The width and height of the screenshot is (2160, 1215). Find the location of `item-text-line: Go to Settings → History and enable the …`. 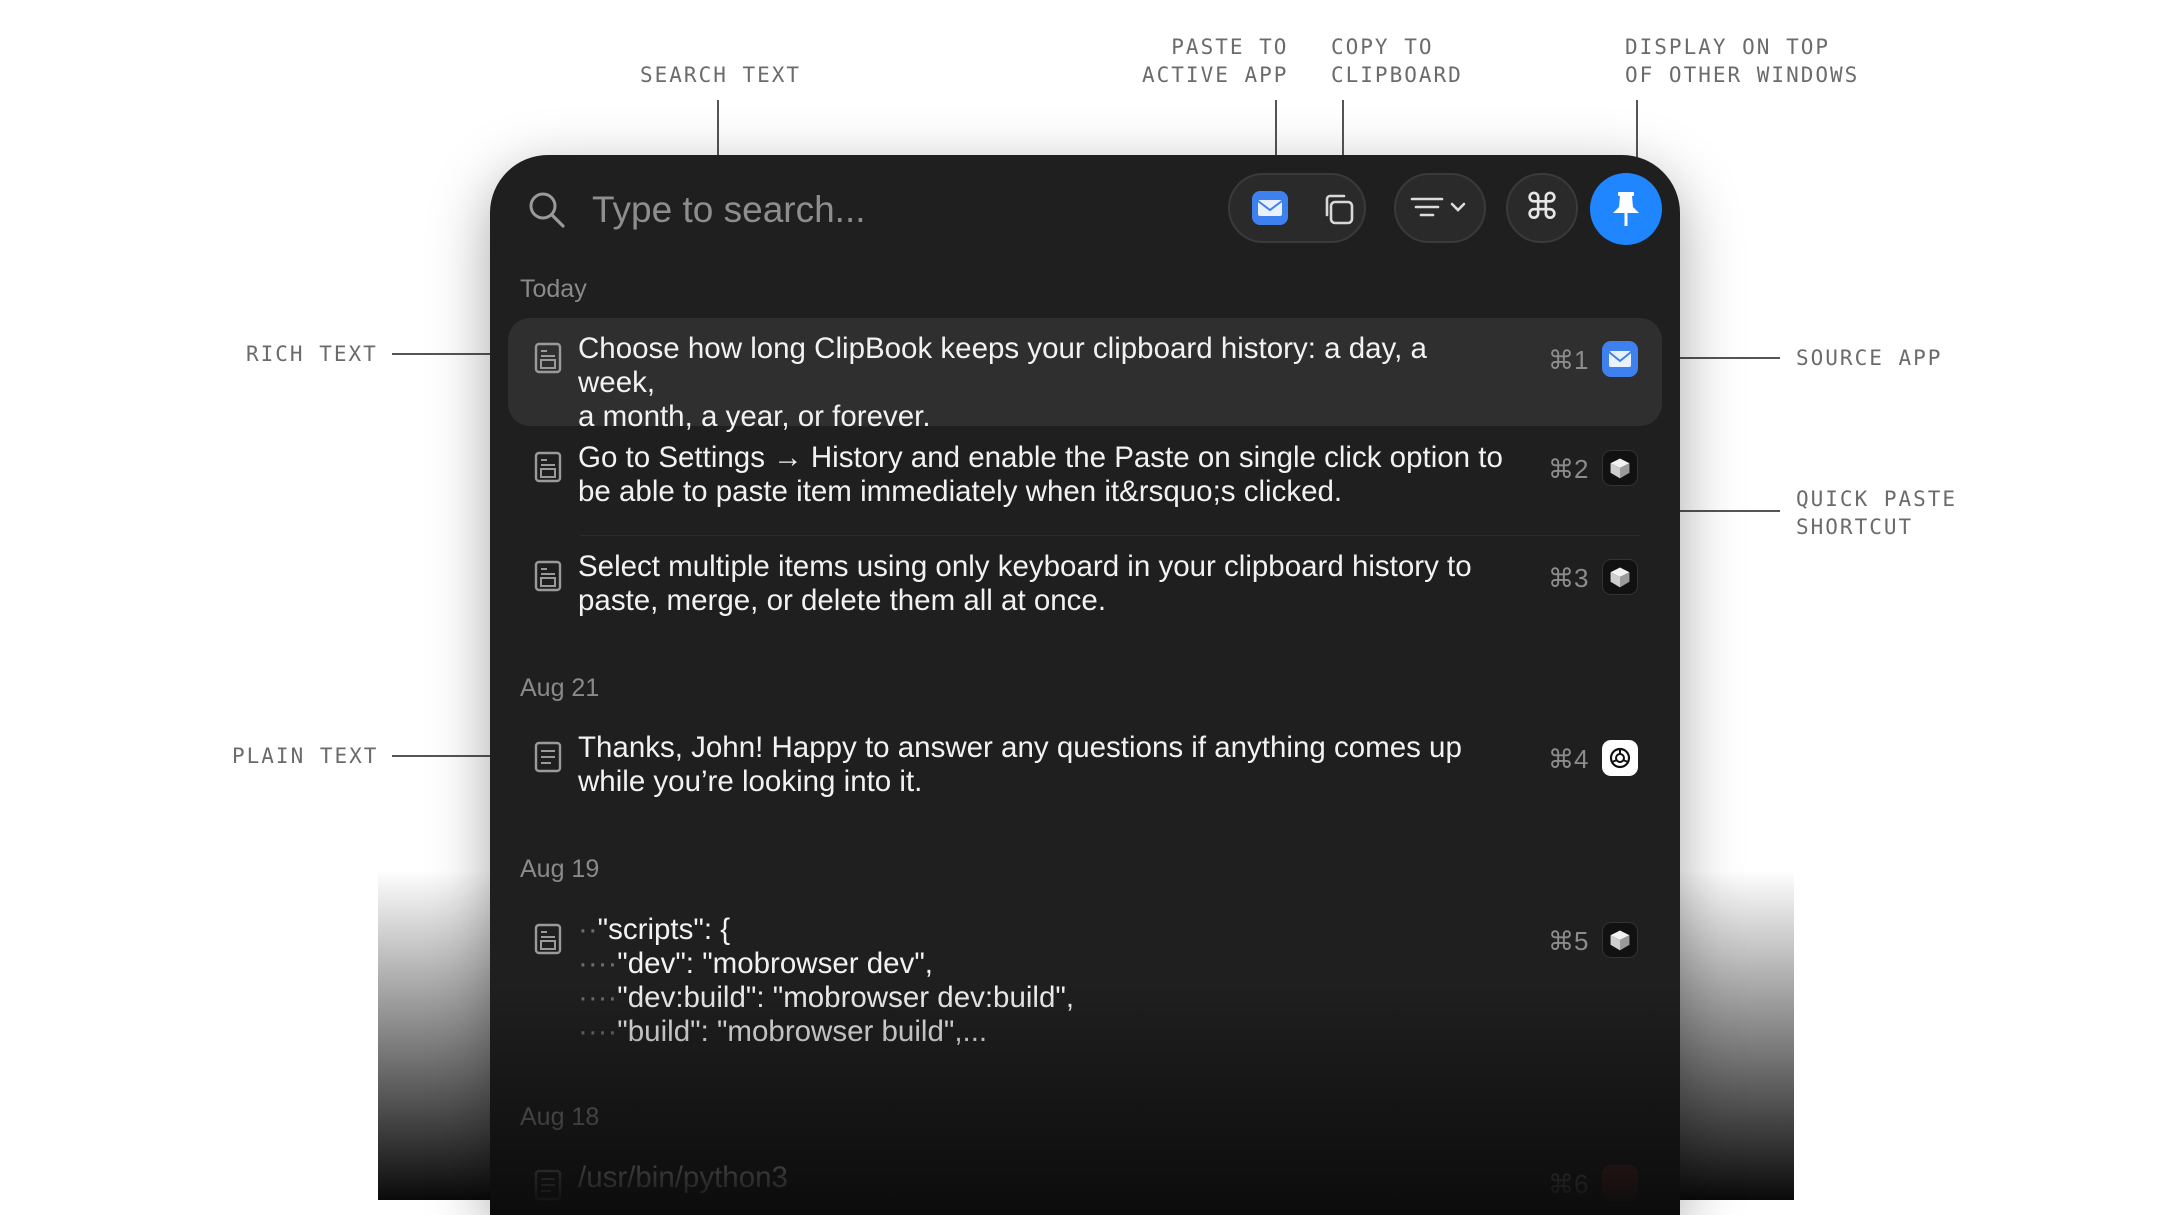

item-text-line: Go to Settings → History and enable the … is located at coordinates (1040, 457).